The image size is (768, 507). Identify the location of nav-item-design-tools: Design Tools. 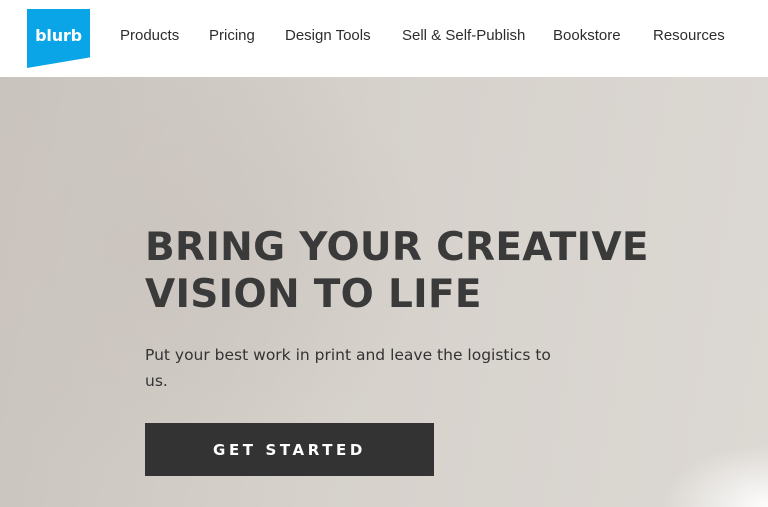
(328, 36).